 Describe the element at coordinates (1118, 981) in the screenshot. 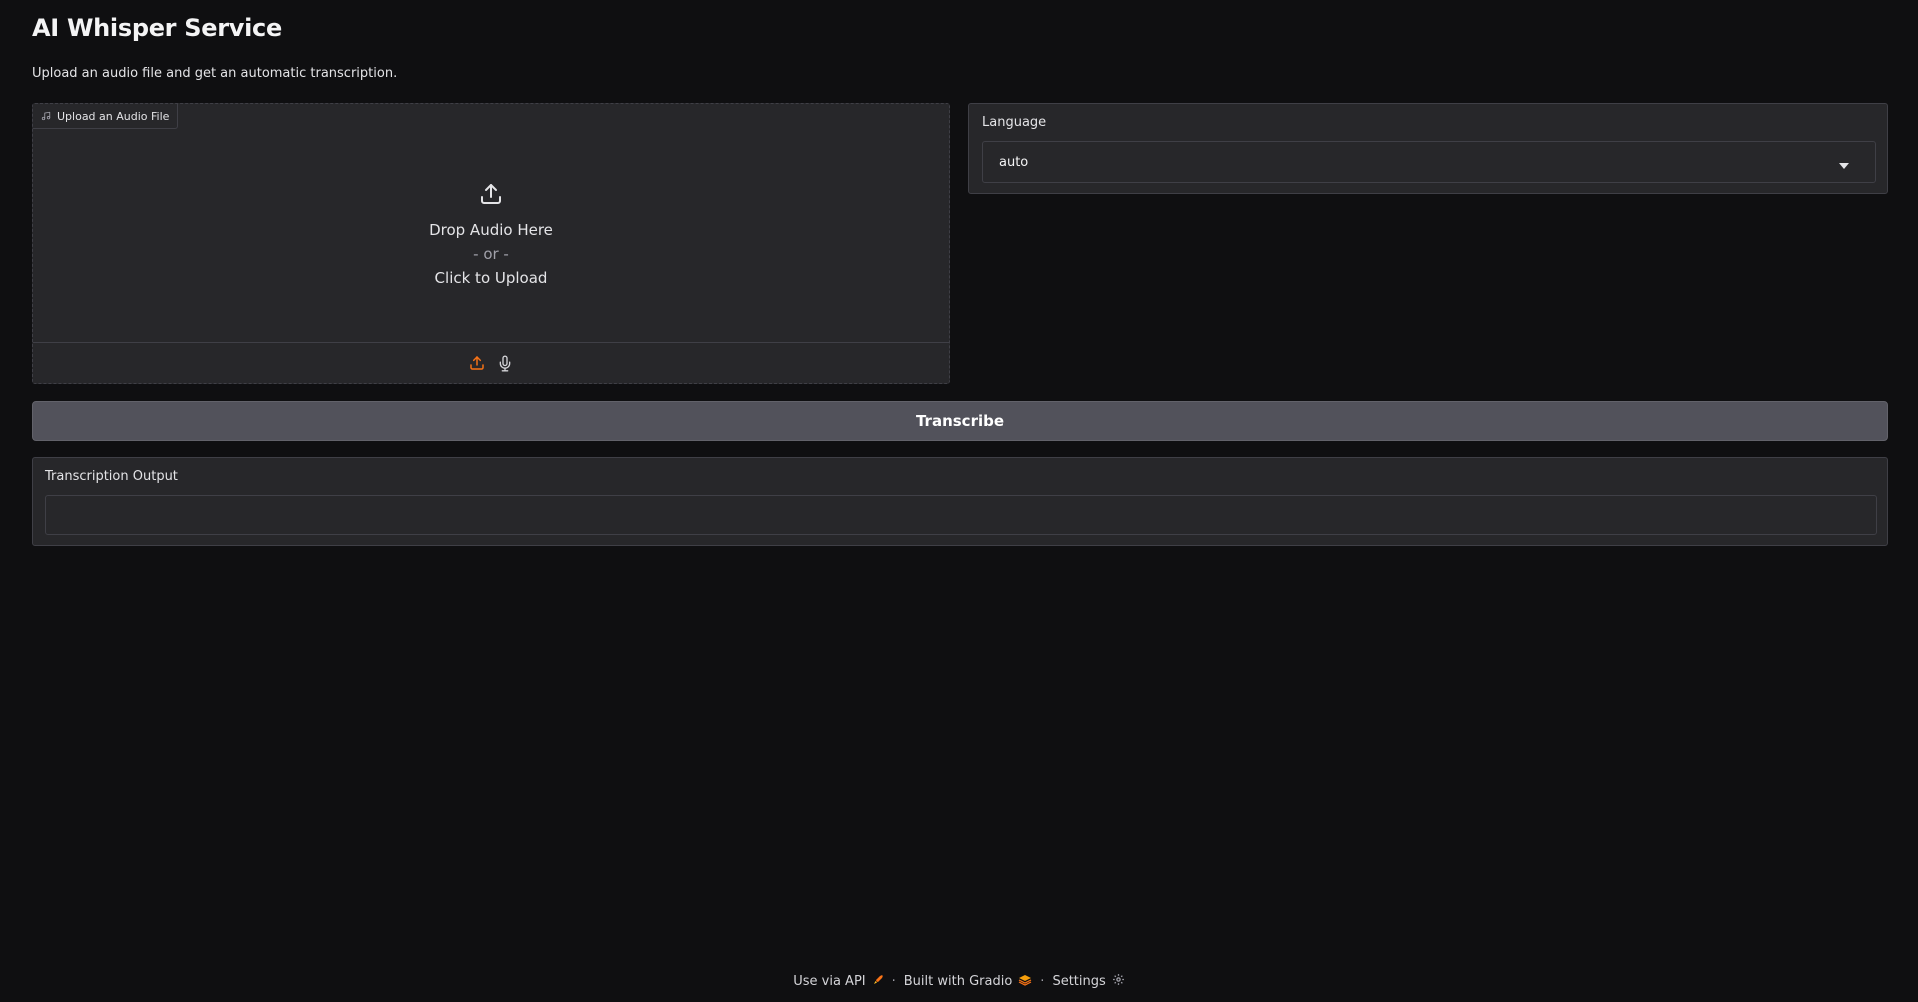

I see `gear-icon` at that location.